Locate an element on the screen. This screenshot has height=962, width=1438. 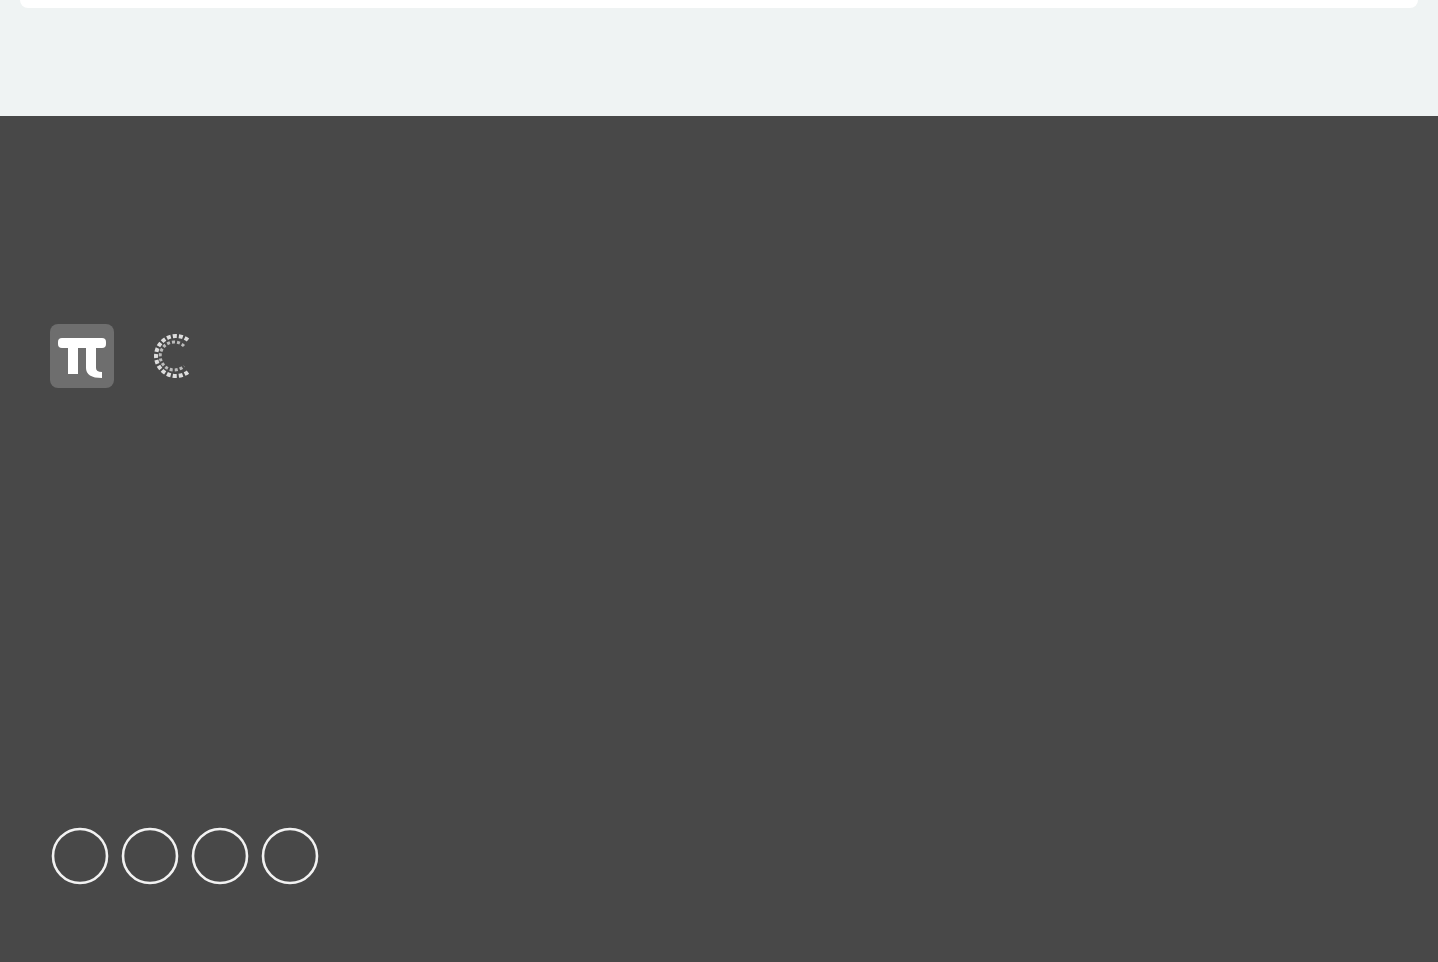
c-logo-icon is located at coordinates (172, 356).